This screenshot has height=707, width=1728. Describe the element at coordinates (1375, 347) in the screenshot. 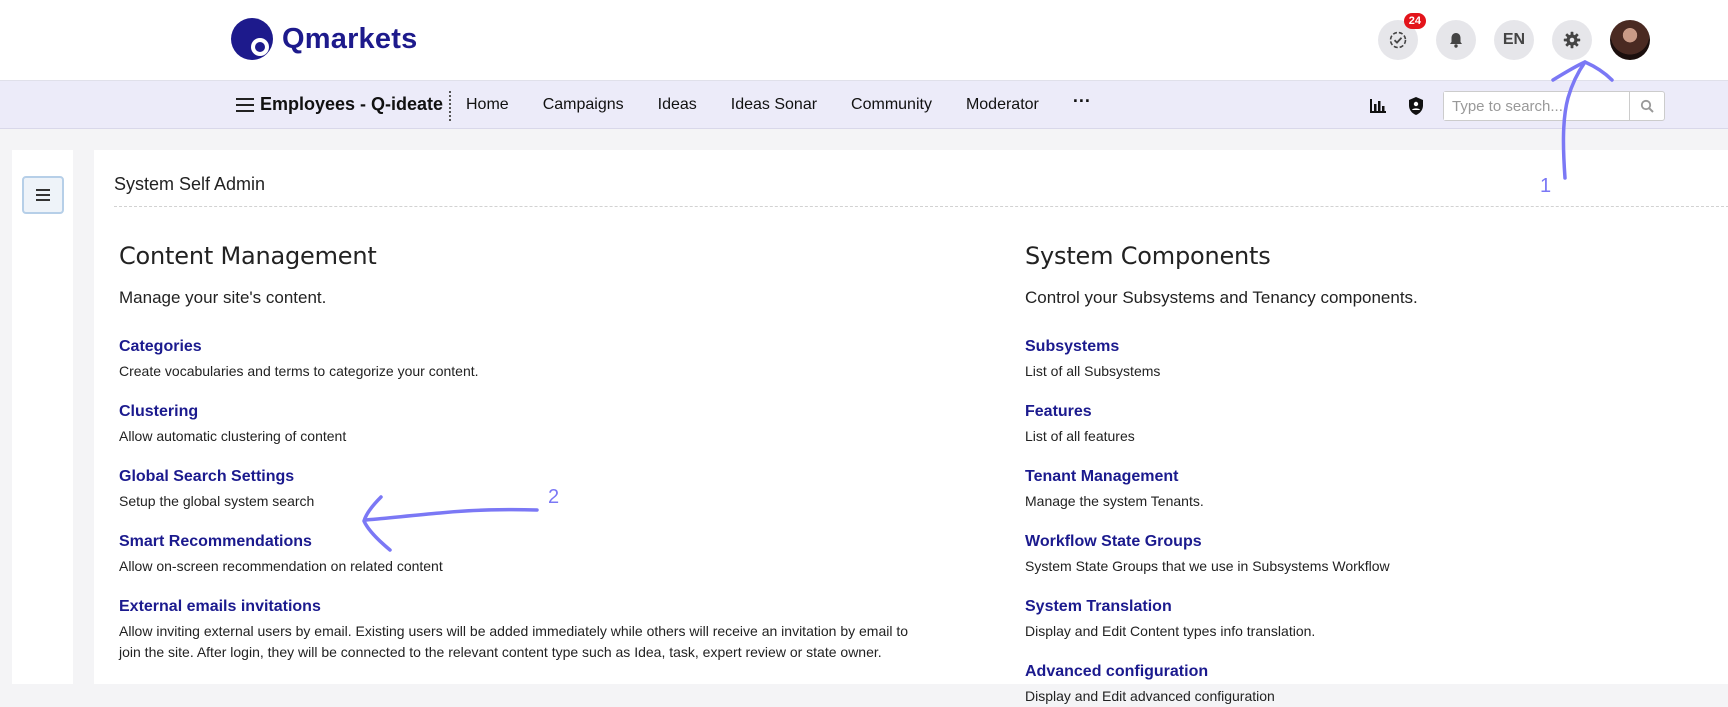

I see `subsystems-link: Subsystems` at that location.